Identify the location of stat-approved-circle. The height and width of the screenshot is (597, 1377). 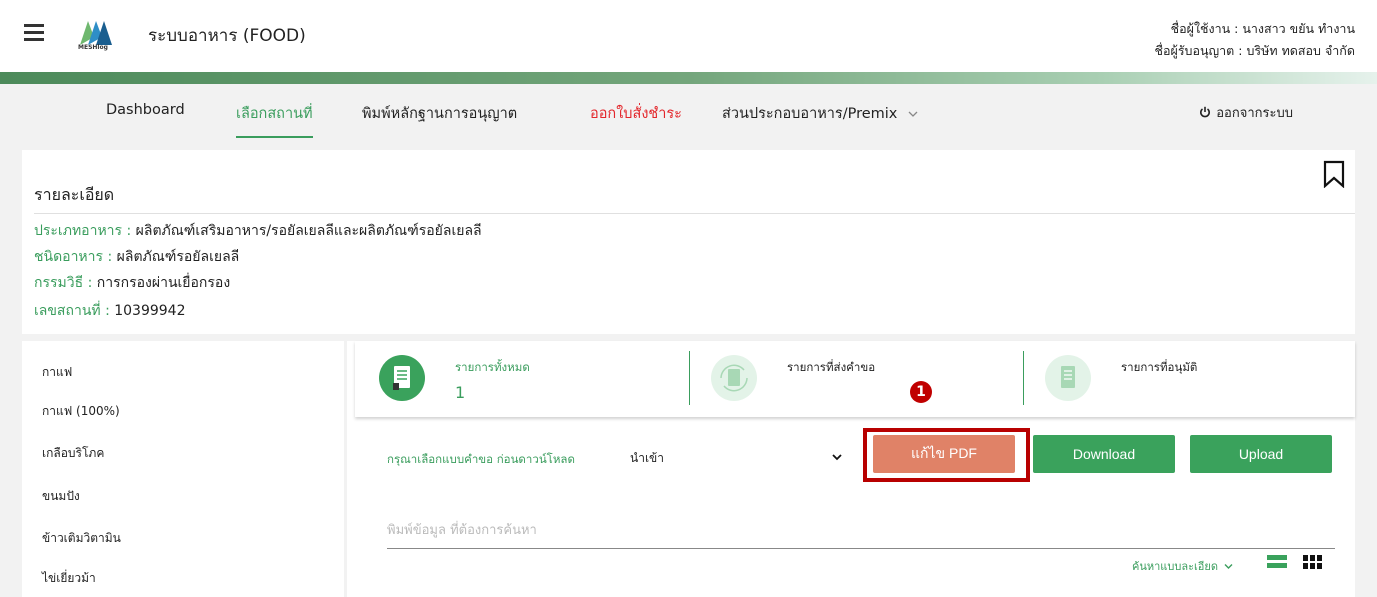
(1068, 378).